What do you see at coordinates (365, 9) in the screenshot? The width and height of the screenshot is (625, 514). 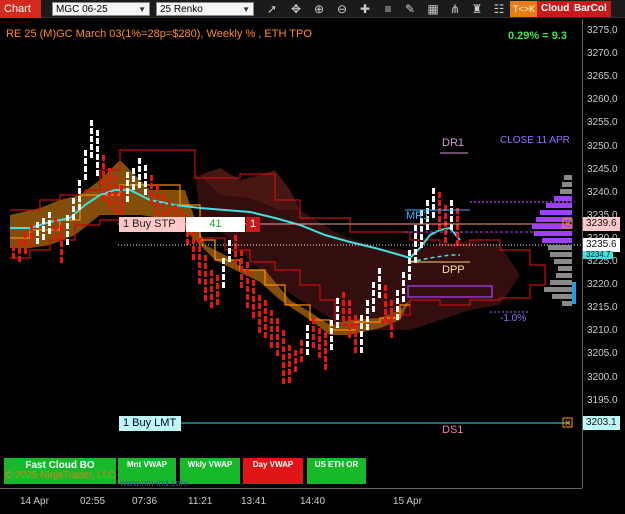 I see `plus-icon: ✚` at bounding box center [365, 9].